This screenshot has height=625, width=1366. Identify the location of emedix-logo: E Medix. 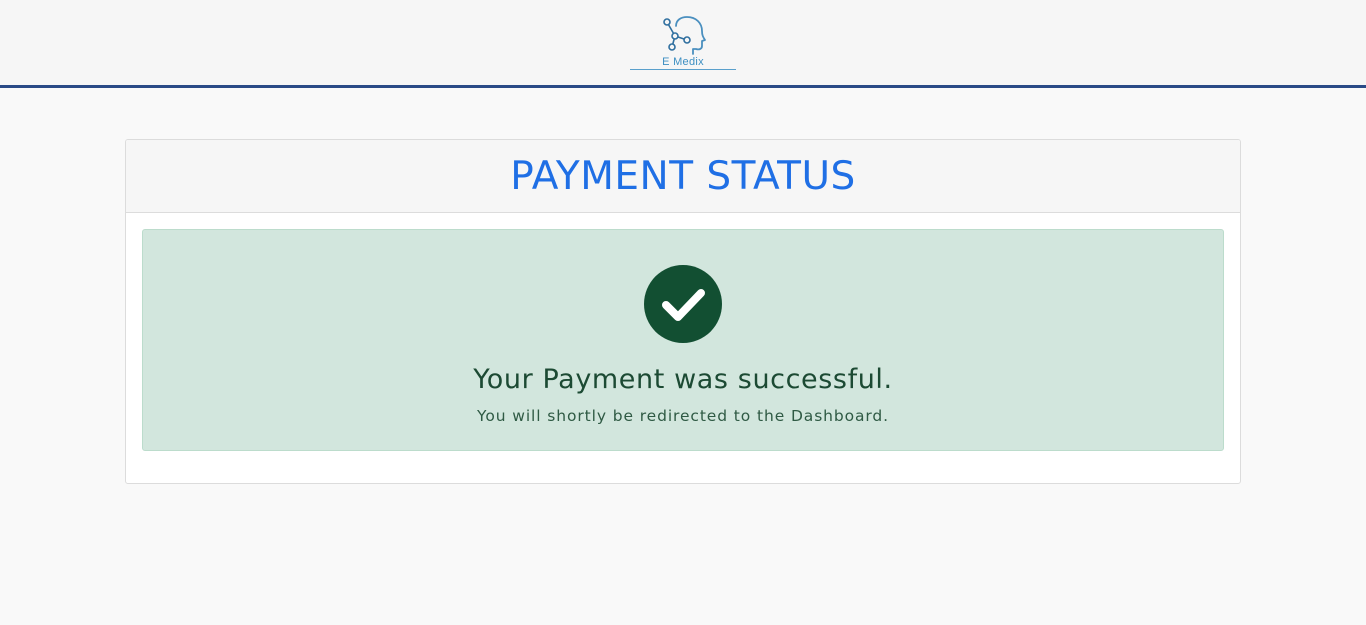
(684, 43).